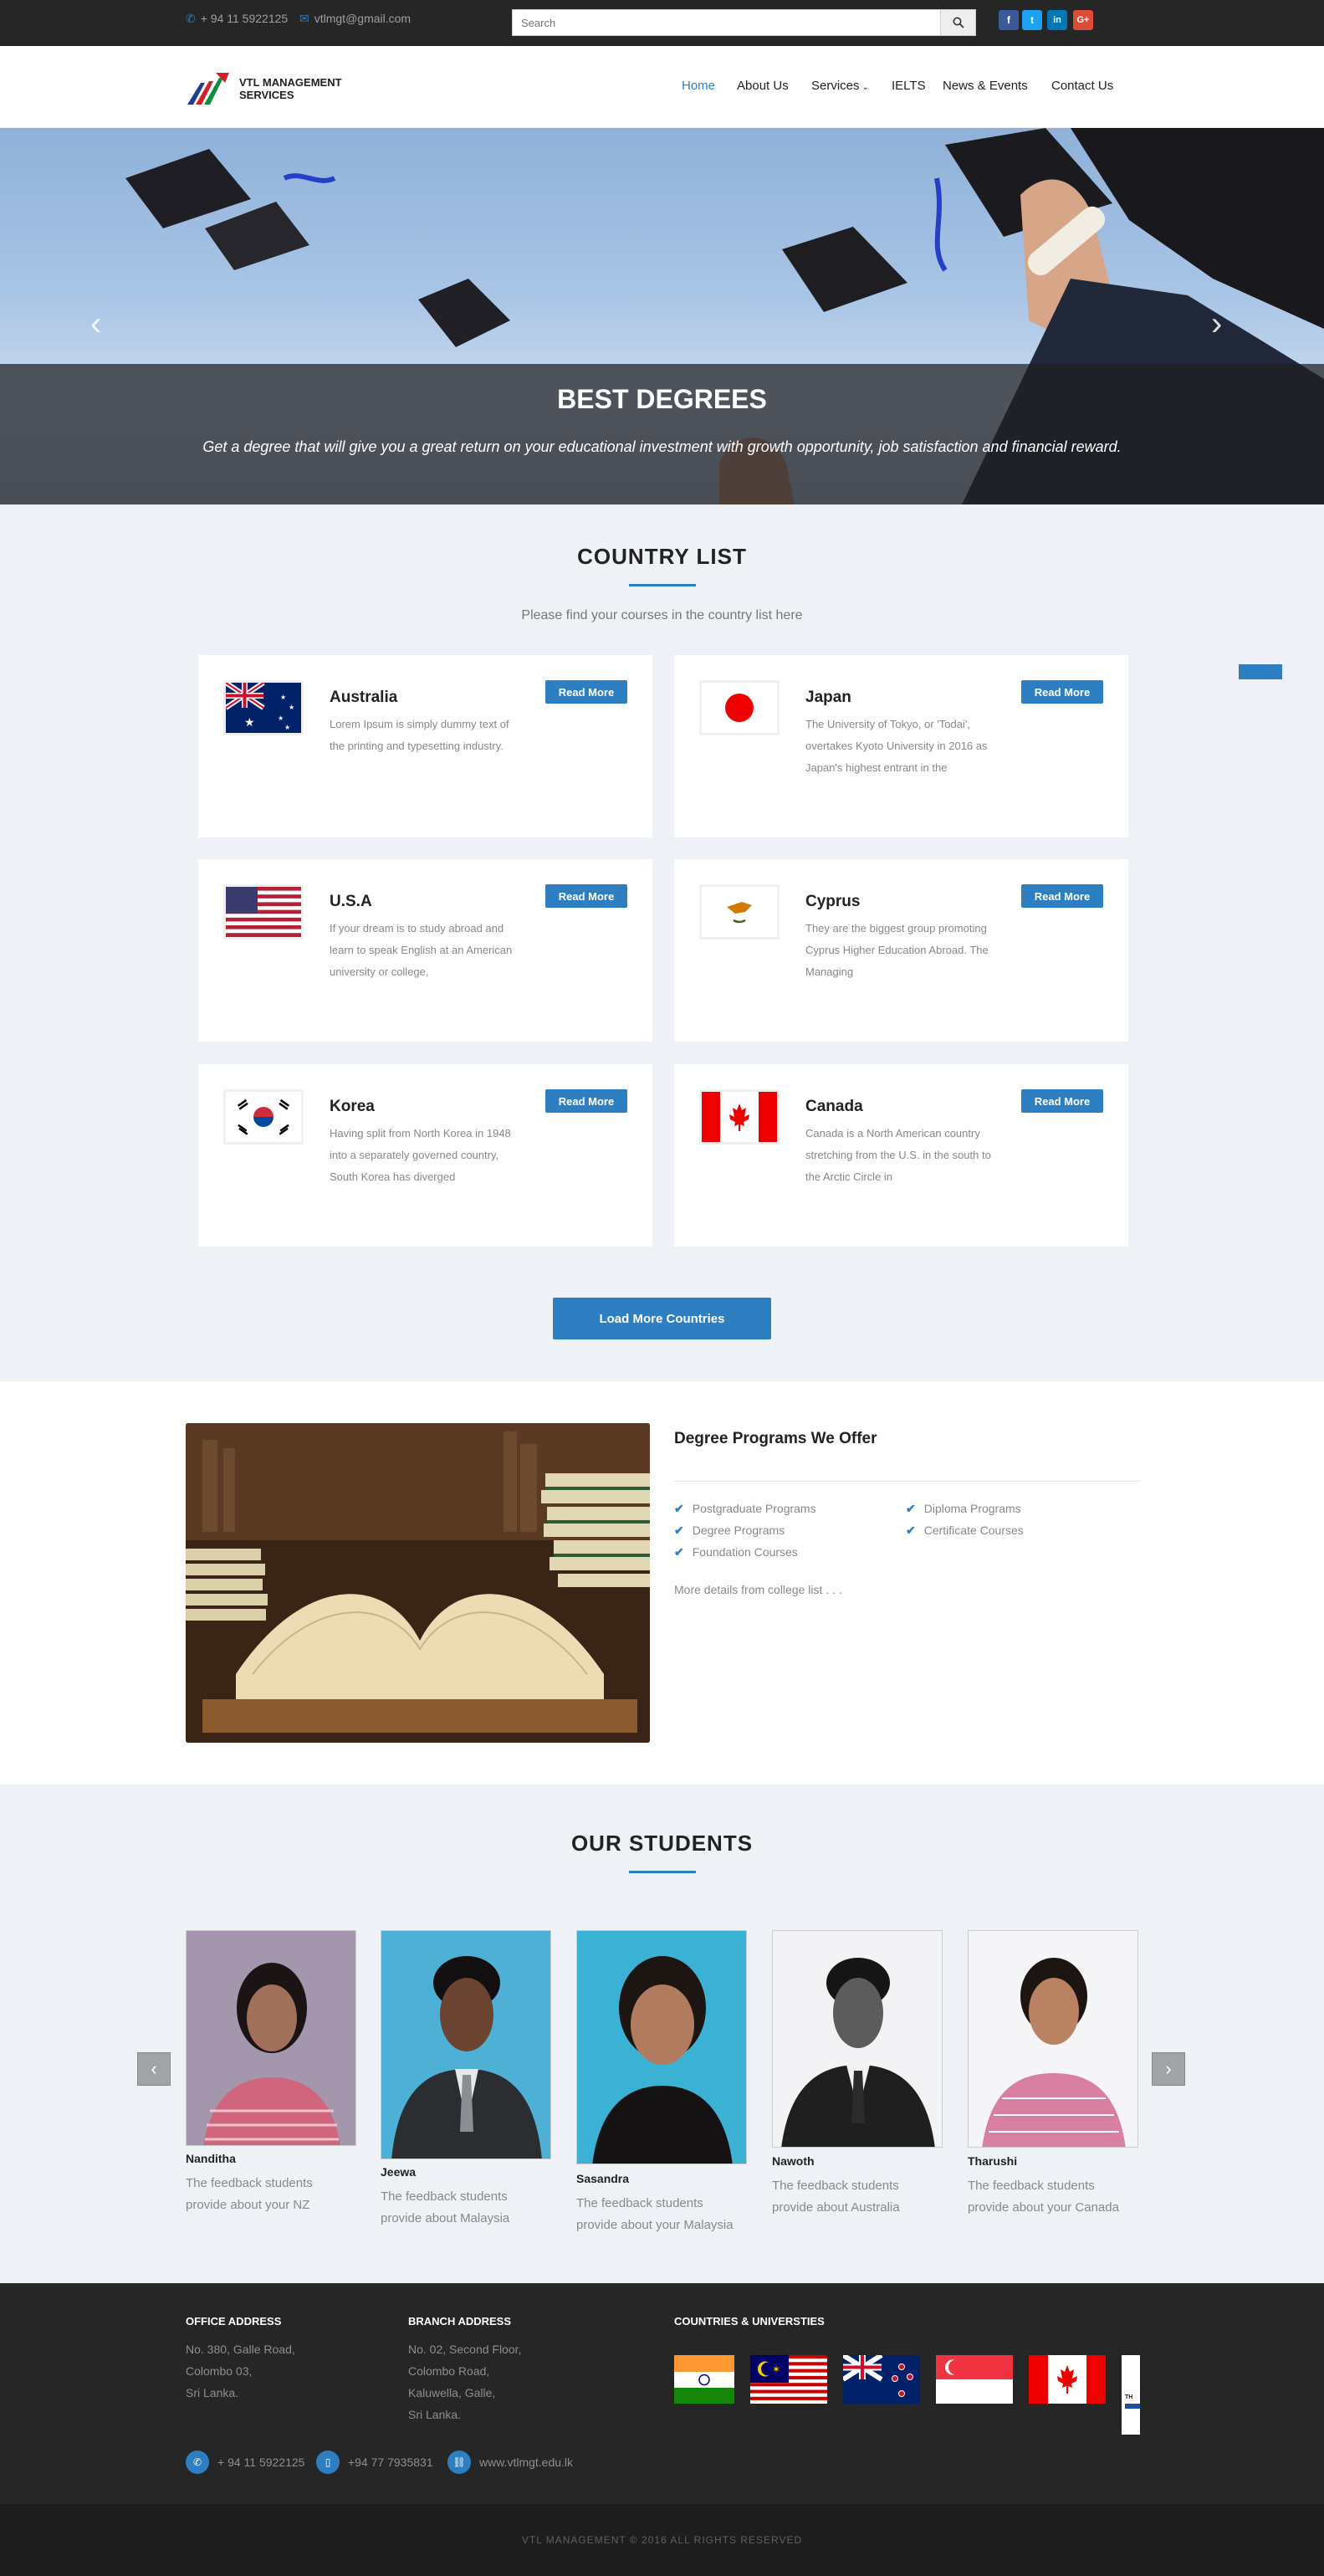 This screenshot has height=2576, width=1324. I want to click on singapore-flag, so click(974, 2380).